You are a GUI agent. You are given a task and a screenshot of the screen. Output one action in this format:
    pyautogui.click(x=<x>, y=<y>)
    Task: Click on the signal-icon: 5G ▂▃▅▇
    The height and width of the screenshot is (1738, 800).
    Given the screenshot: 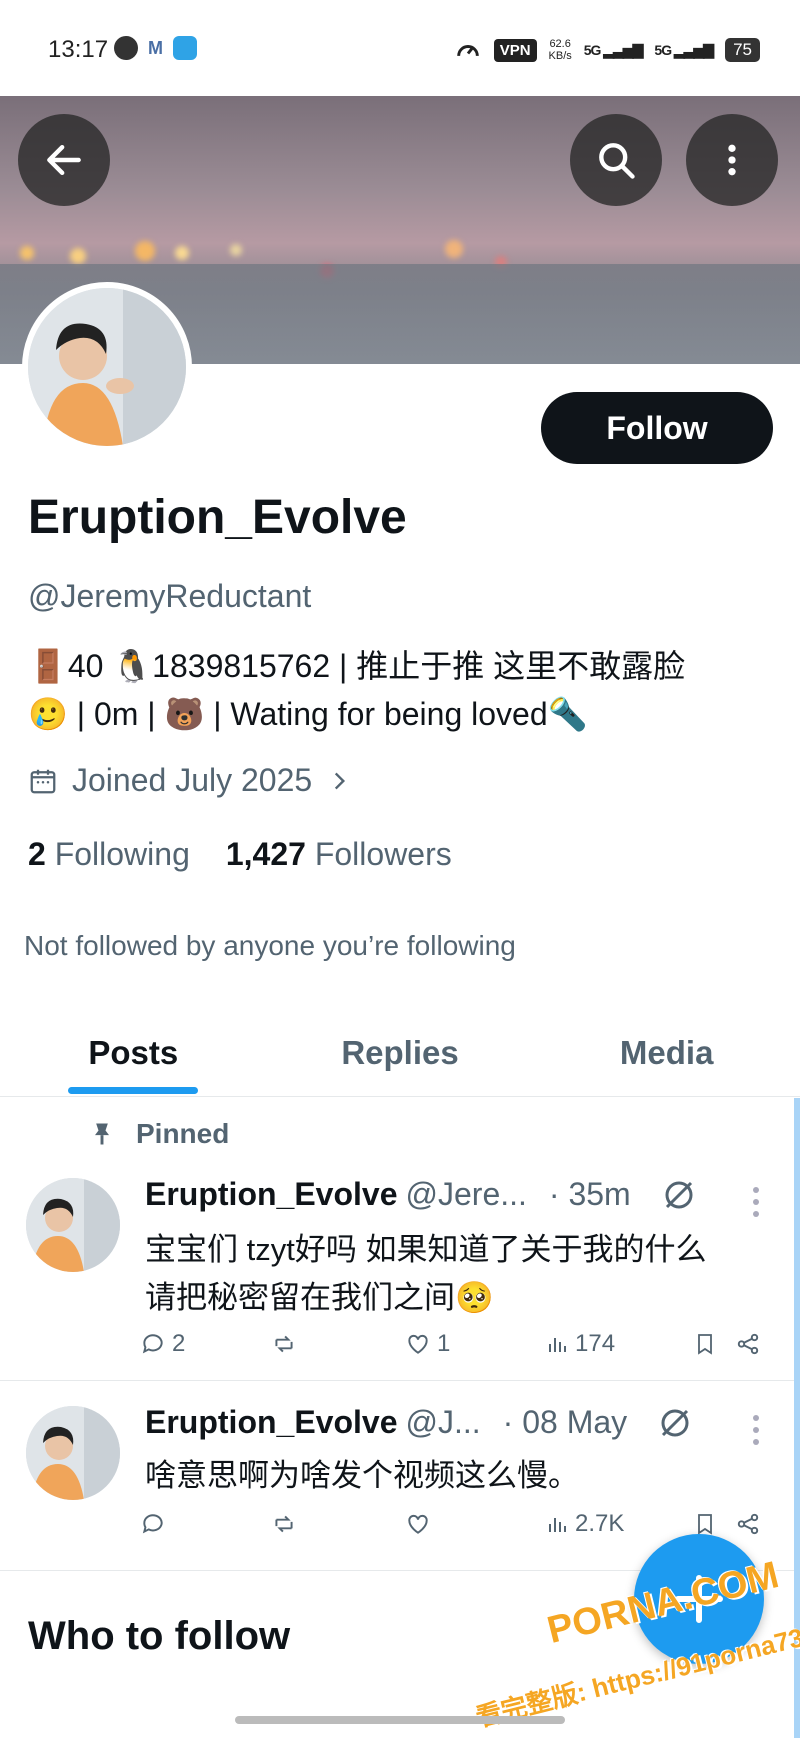 What is the action you would take?
    pyautogui.click(x=613, y=49)
    